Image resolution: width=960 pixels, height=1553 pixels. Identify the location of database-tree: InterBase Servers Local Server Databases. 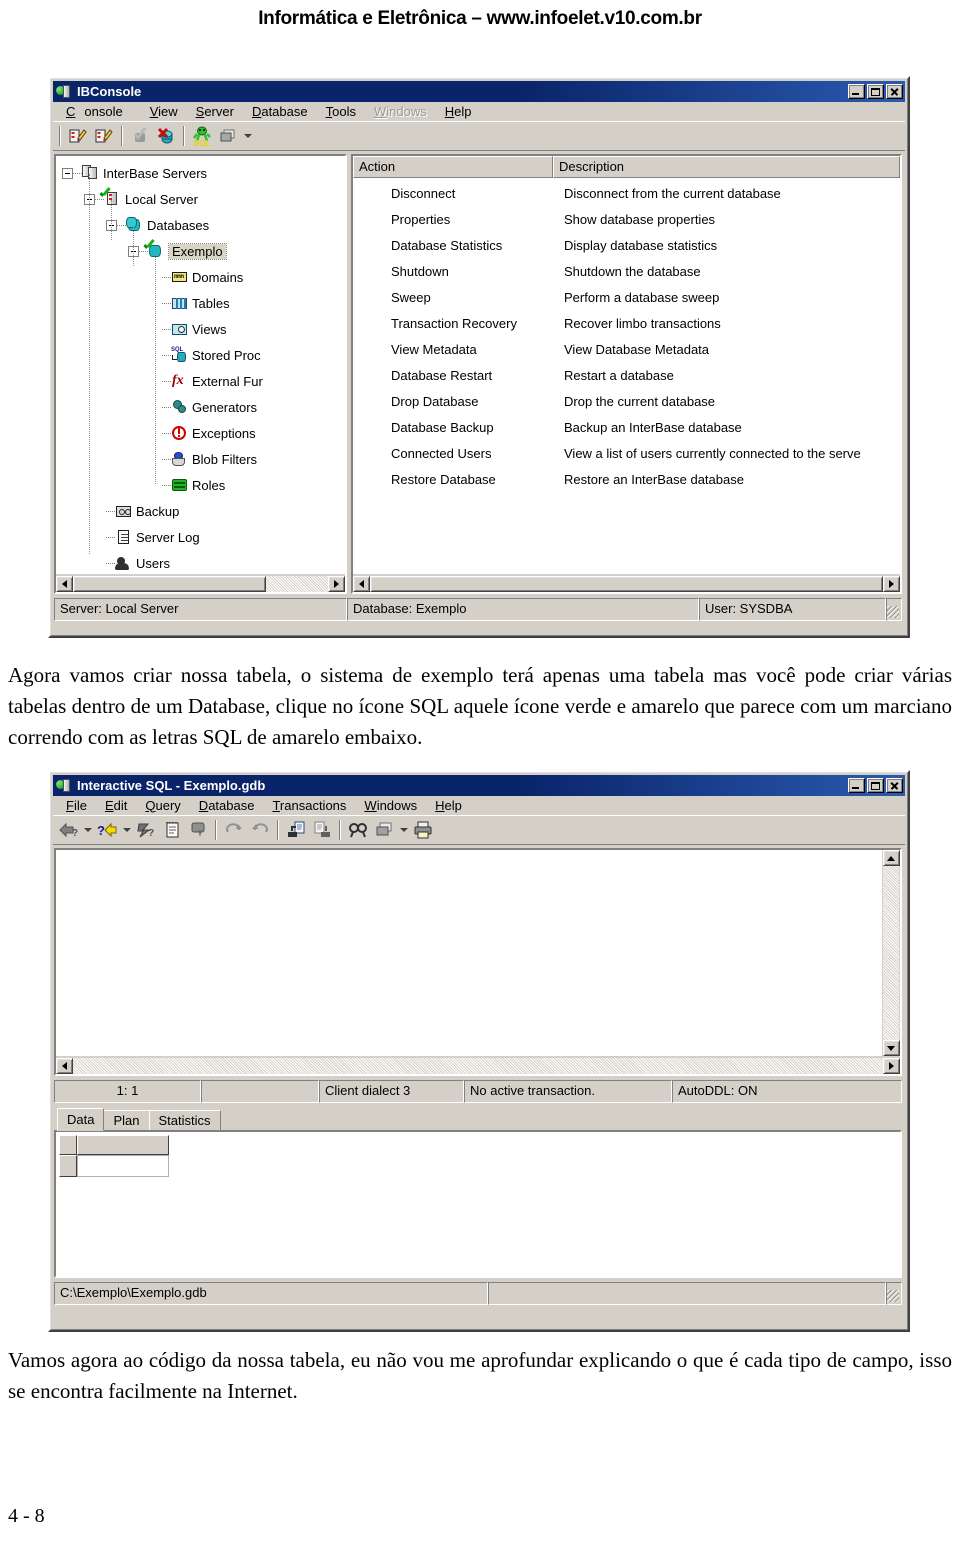
(200, 365).